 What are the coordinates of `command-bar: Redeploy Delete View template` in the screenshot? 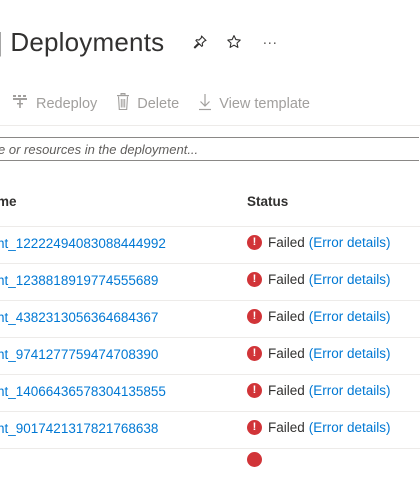 It's located at (170, 104).